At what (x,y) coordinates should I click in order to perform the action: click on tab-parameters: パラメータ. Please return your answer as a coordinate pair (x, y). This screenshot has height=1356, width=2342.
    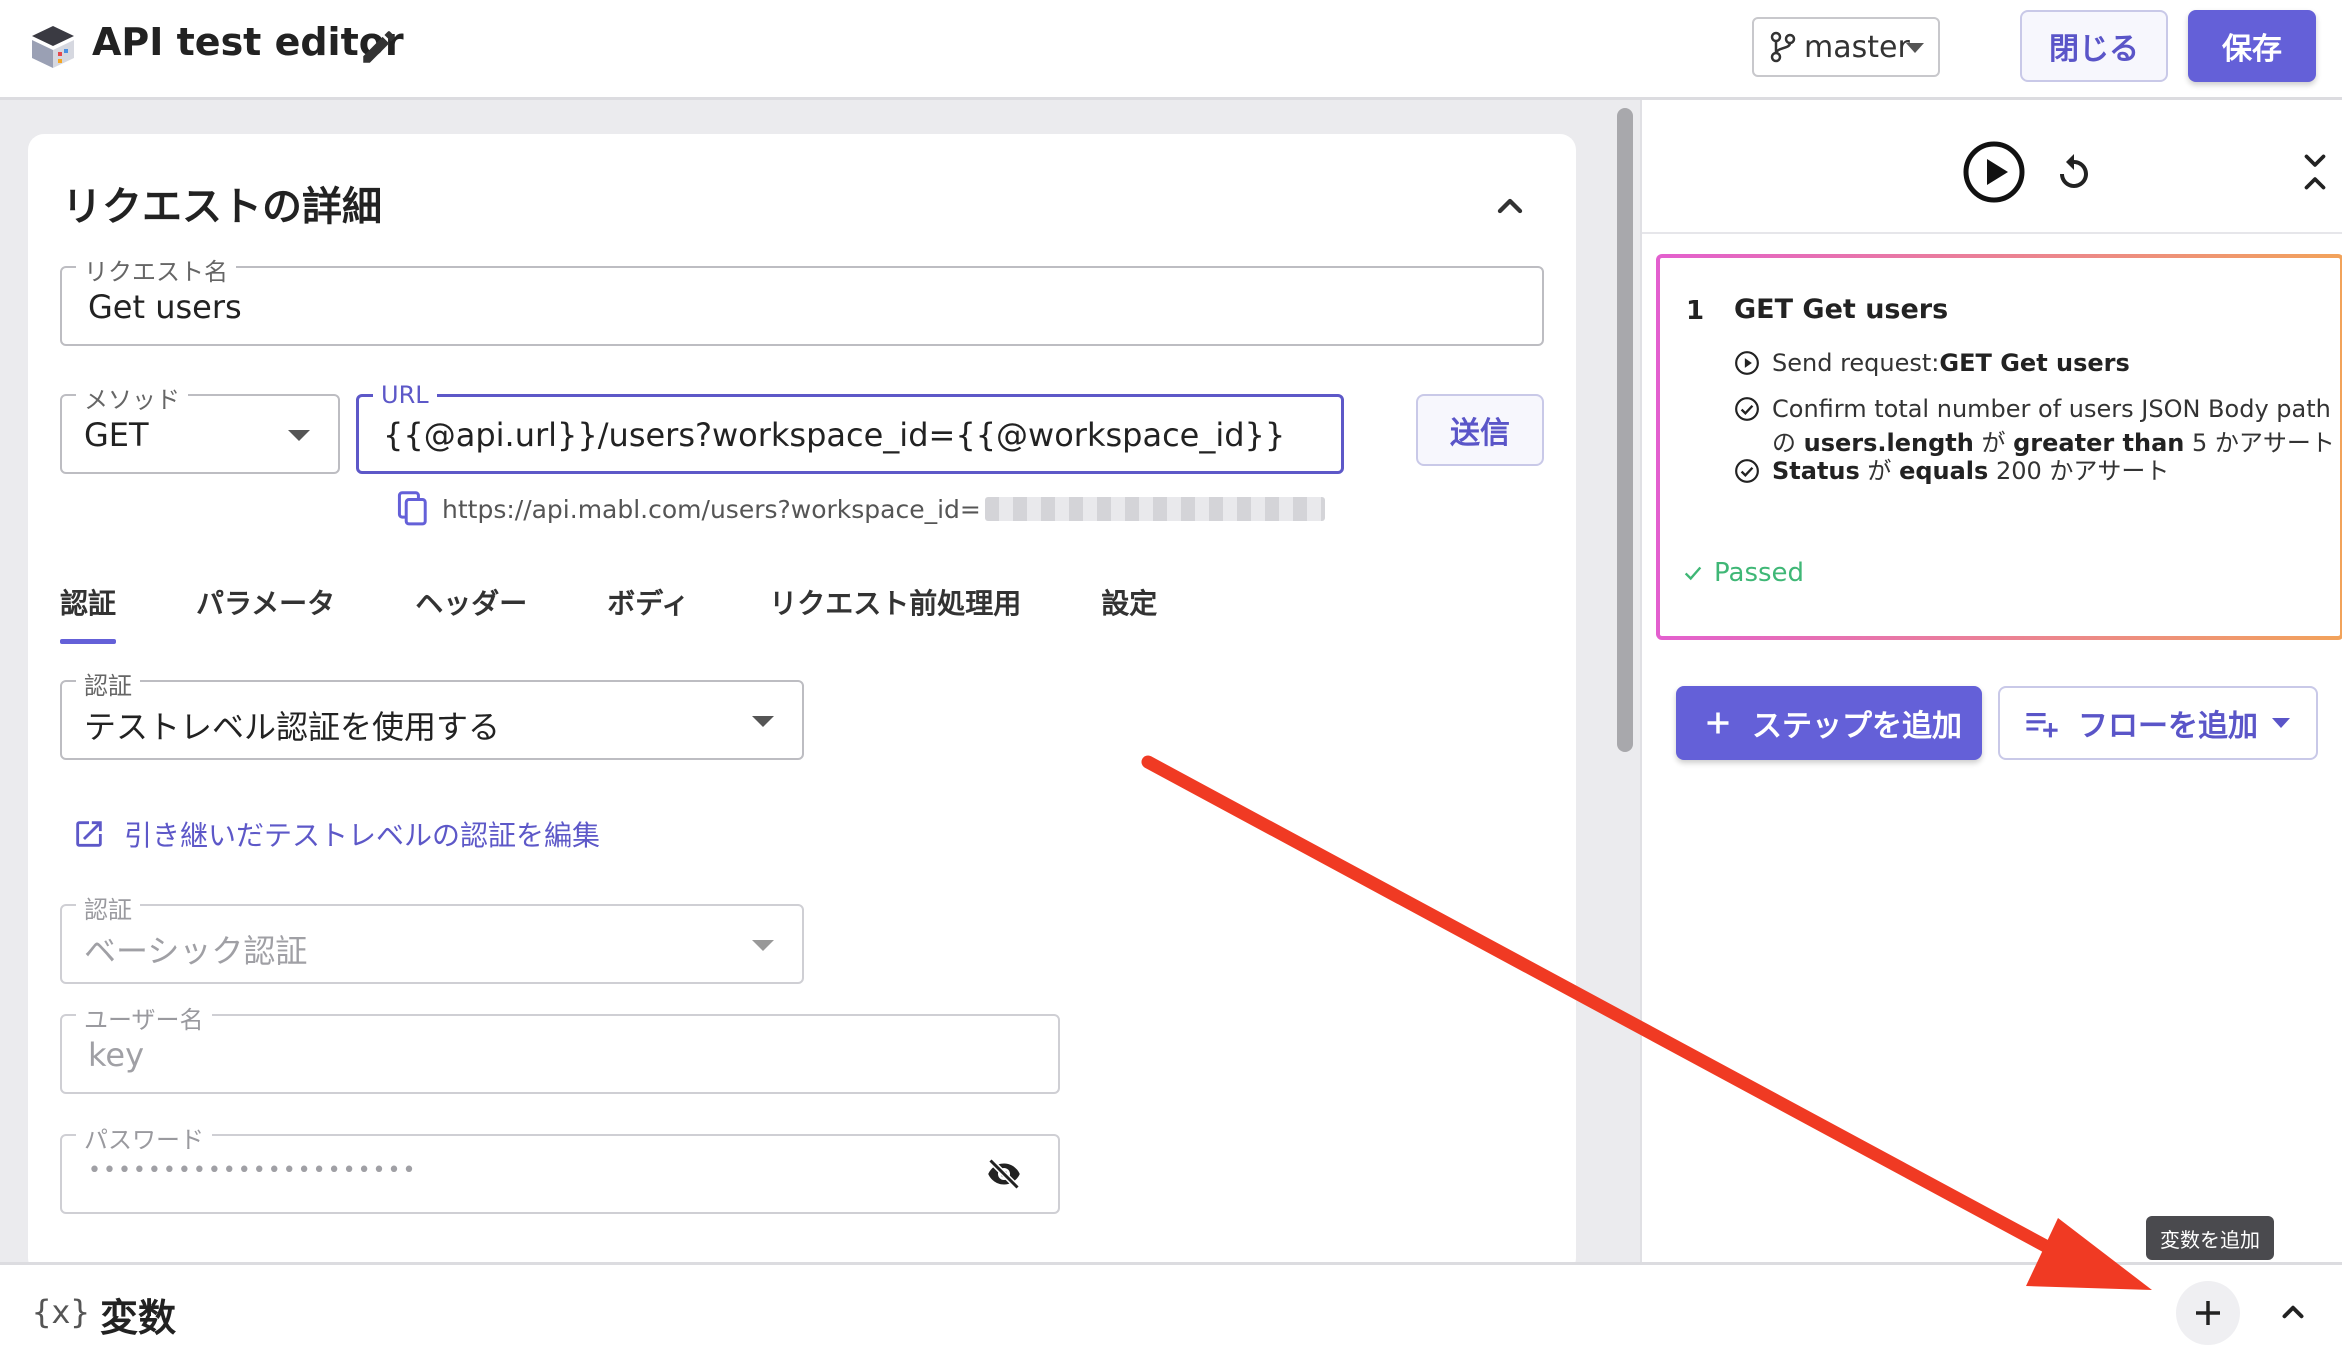
    Looking at the image, I should click on (265, 612).